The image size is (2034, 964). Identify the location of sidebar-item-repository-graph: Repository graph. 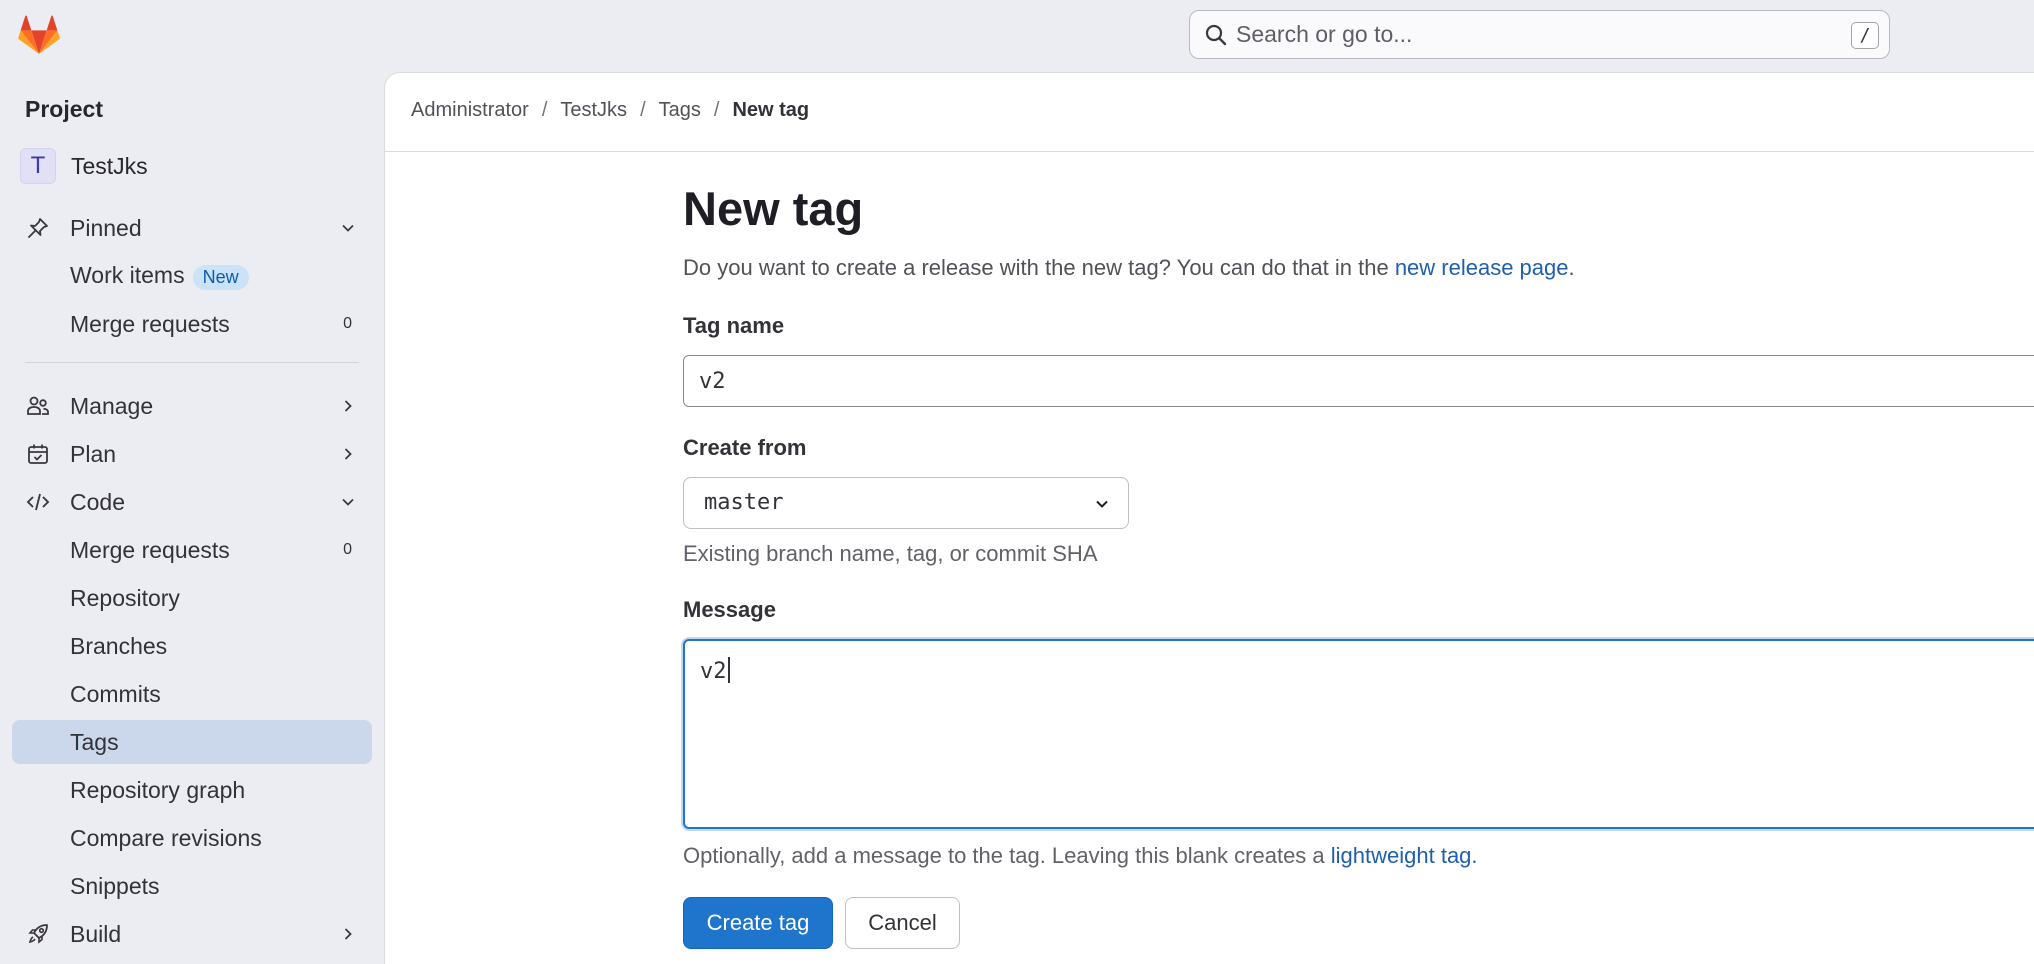
(192, 790).